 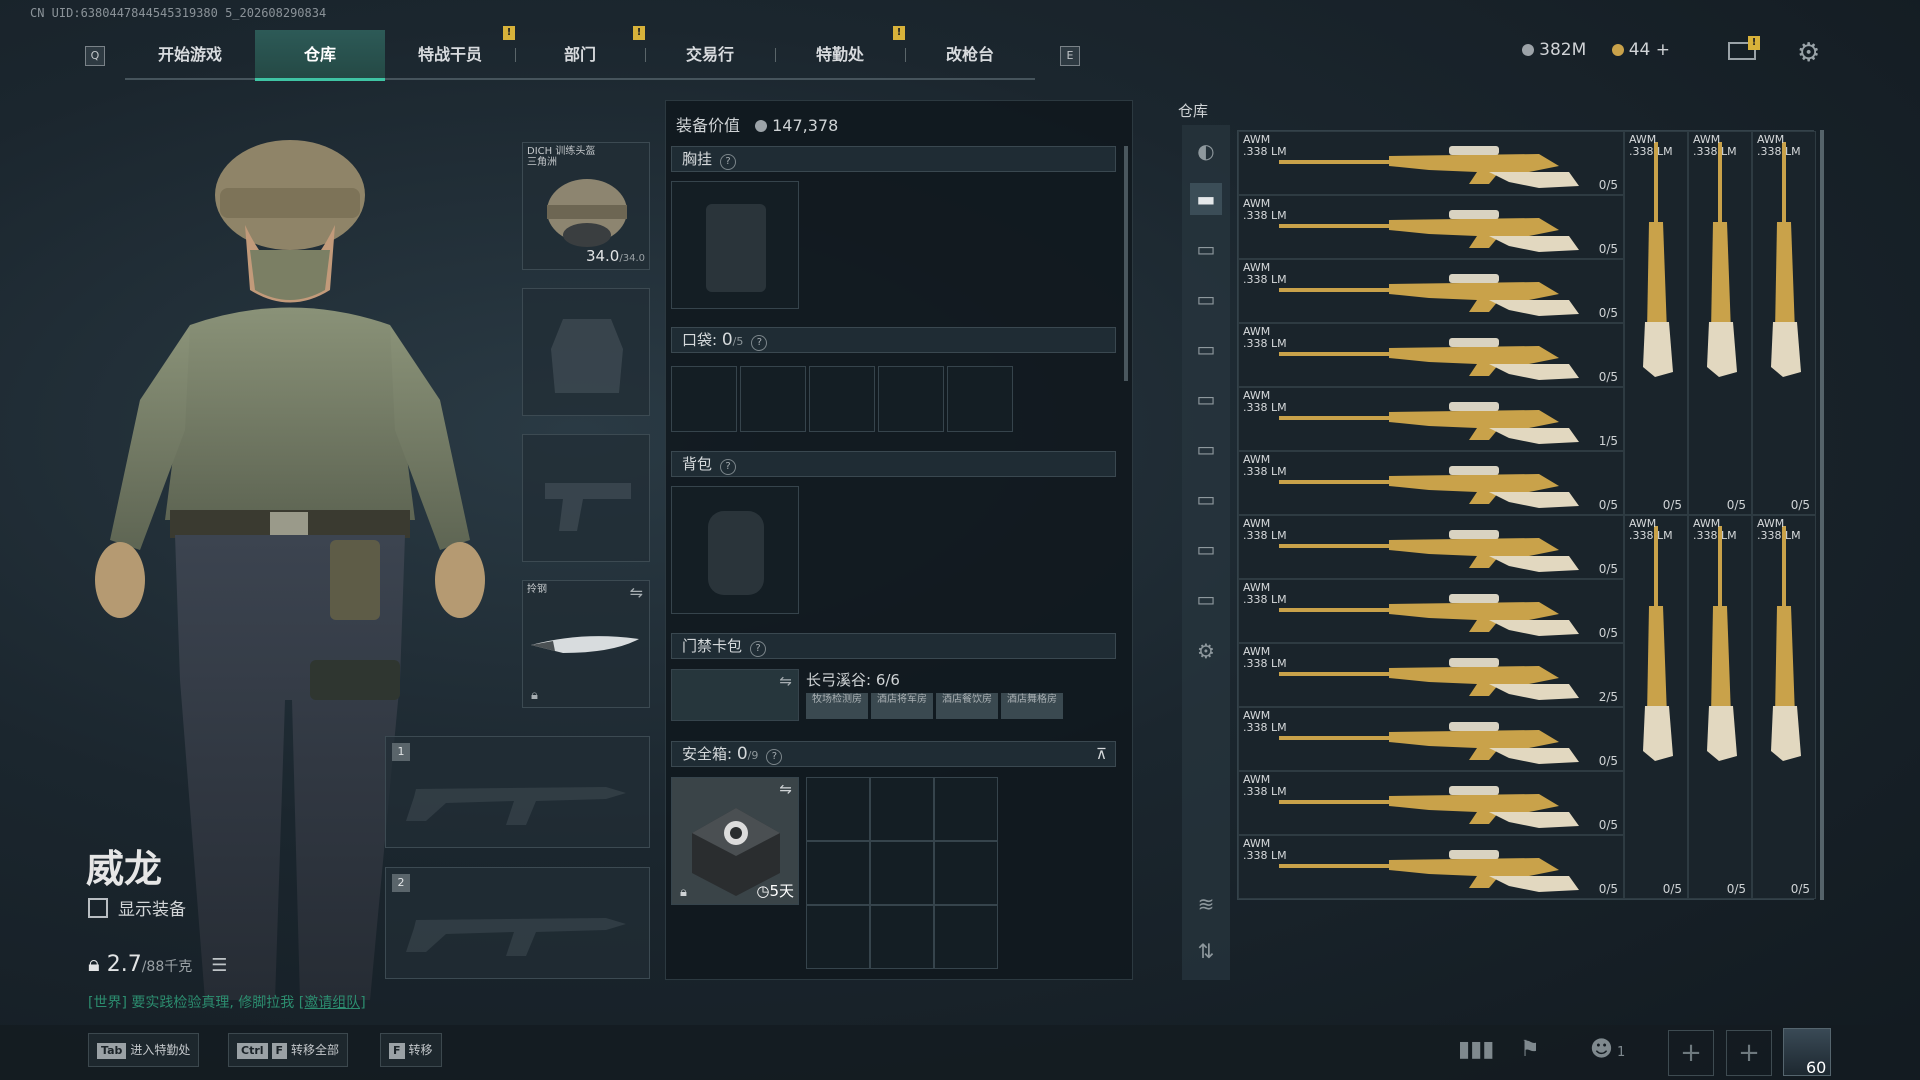 I want to click on keycard-holder-slot: ⇋, so click(x=735, y=695).